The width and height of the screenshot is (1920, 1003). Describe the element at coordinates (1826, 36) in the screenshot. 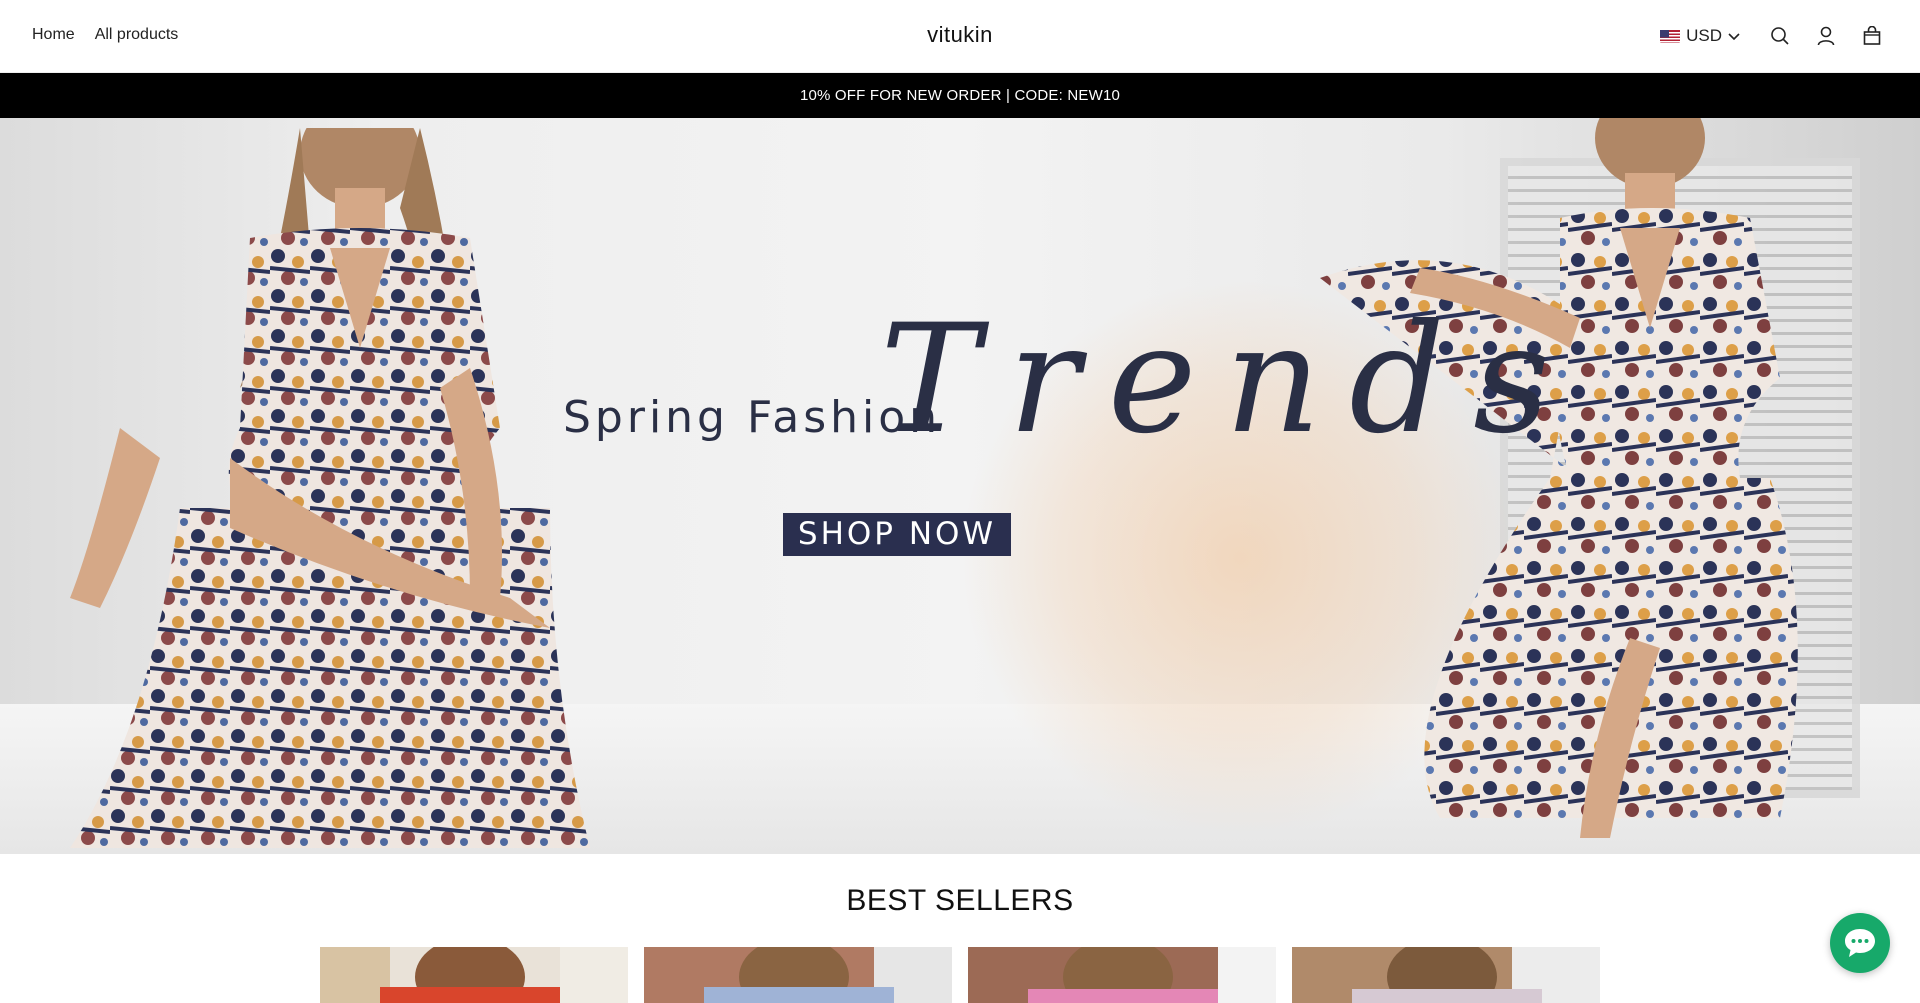

I see `account-icon` at that location.